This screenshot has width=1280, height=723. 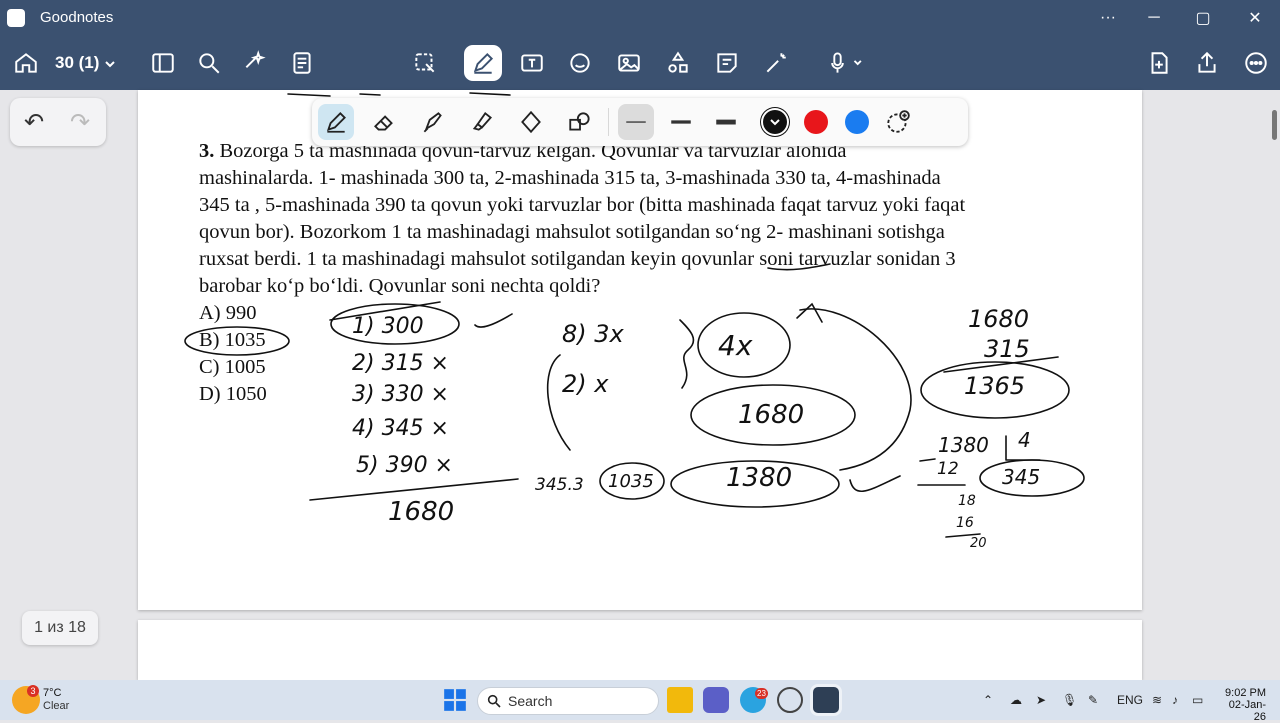 I want to click on sidebar-toggle-button, so click(x=163, y=63).